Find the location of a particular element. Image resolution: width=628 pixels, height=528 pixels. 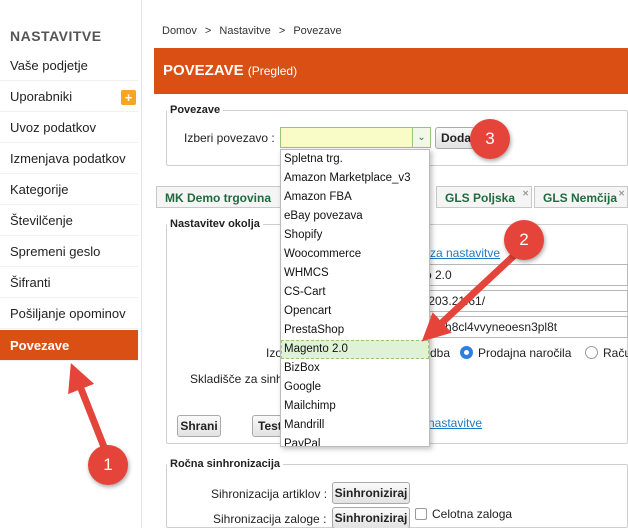

annotation-badge-3: 3 is located at coordinates (490, 139).